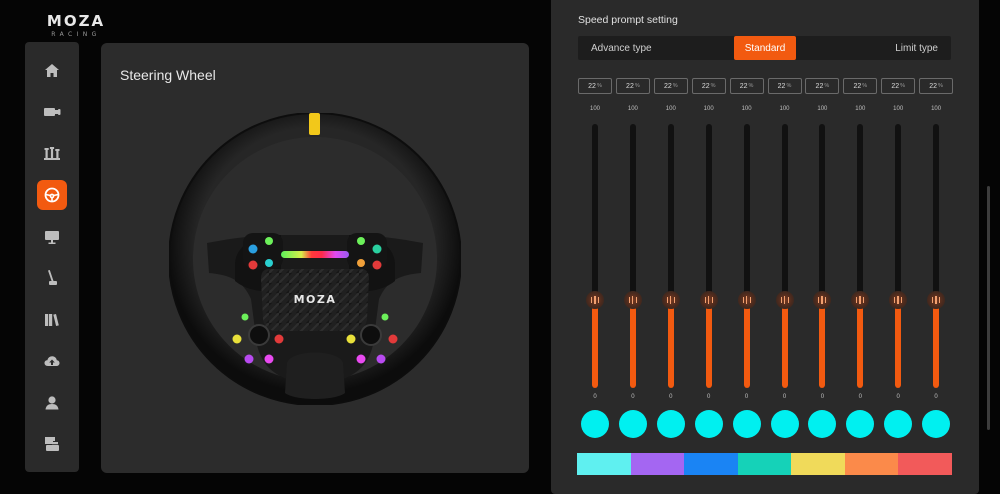  Describe the element at coordinates (52, 362) in the screenshot. I see `sidebar-item-cloud` at that location.